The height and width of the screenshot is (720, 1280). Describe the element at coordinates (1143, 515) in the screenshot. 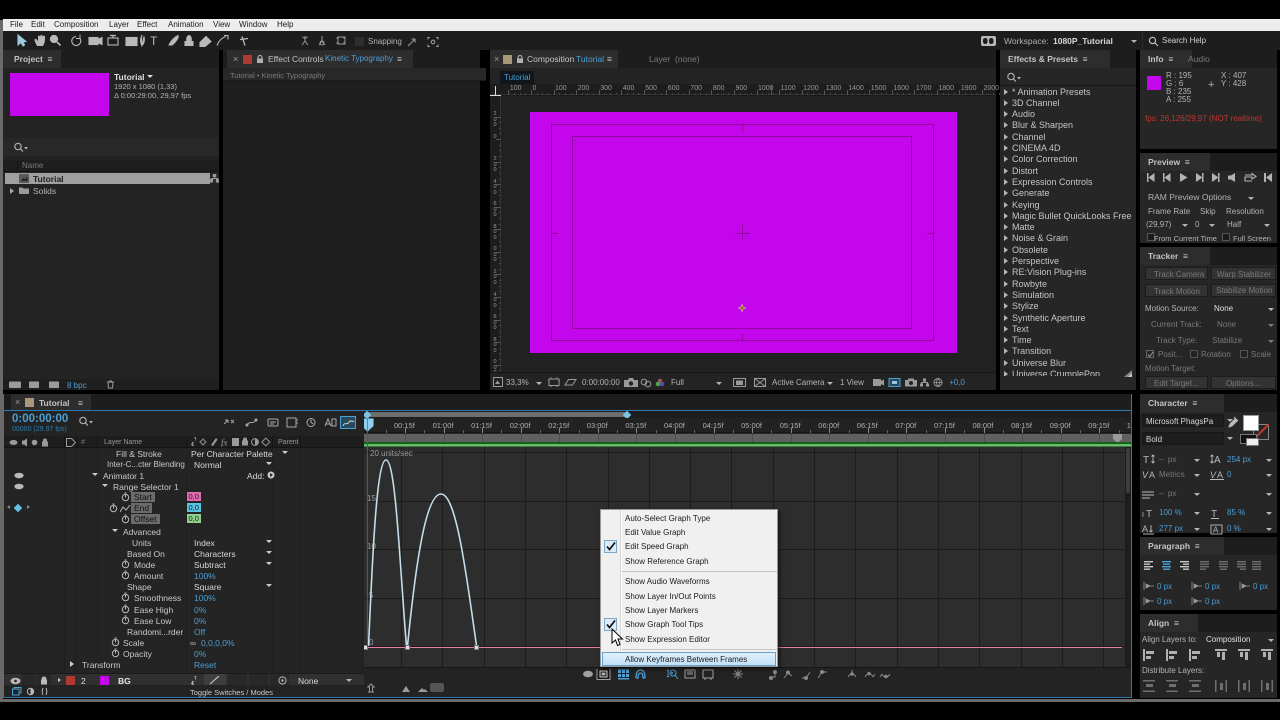

I see `svg-text: I` at that location.